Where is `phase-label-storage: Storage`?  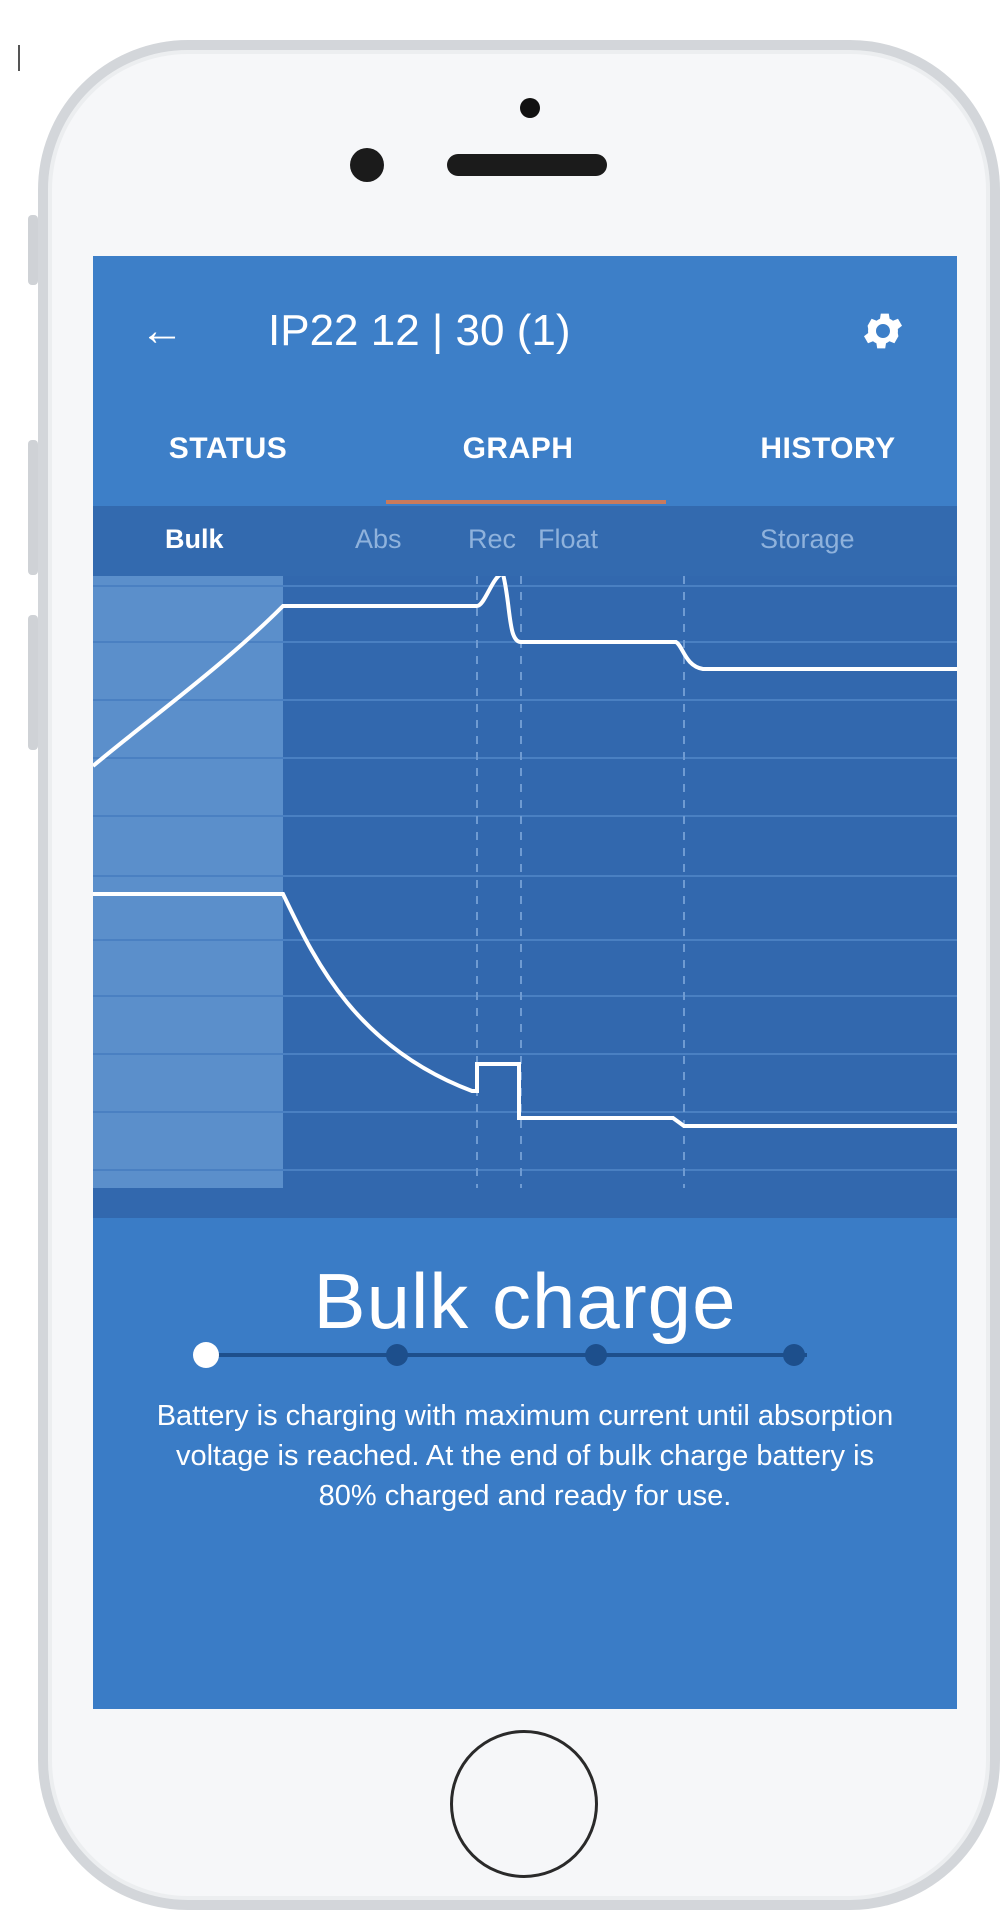 phase-label-storage: Storage is located at coordinates (807, 539).